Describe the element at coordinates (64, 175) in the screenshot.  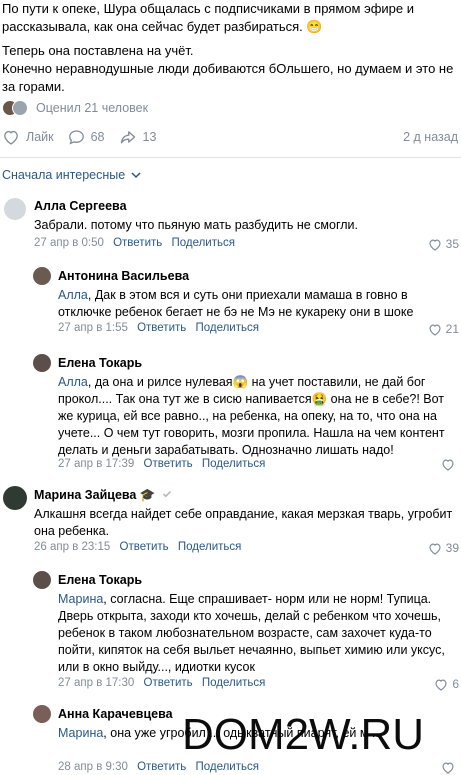
I see `sort-label: Сначала интересные` at that location.